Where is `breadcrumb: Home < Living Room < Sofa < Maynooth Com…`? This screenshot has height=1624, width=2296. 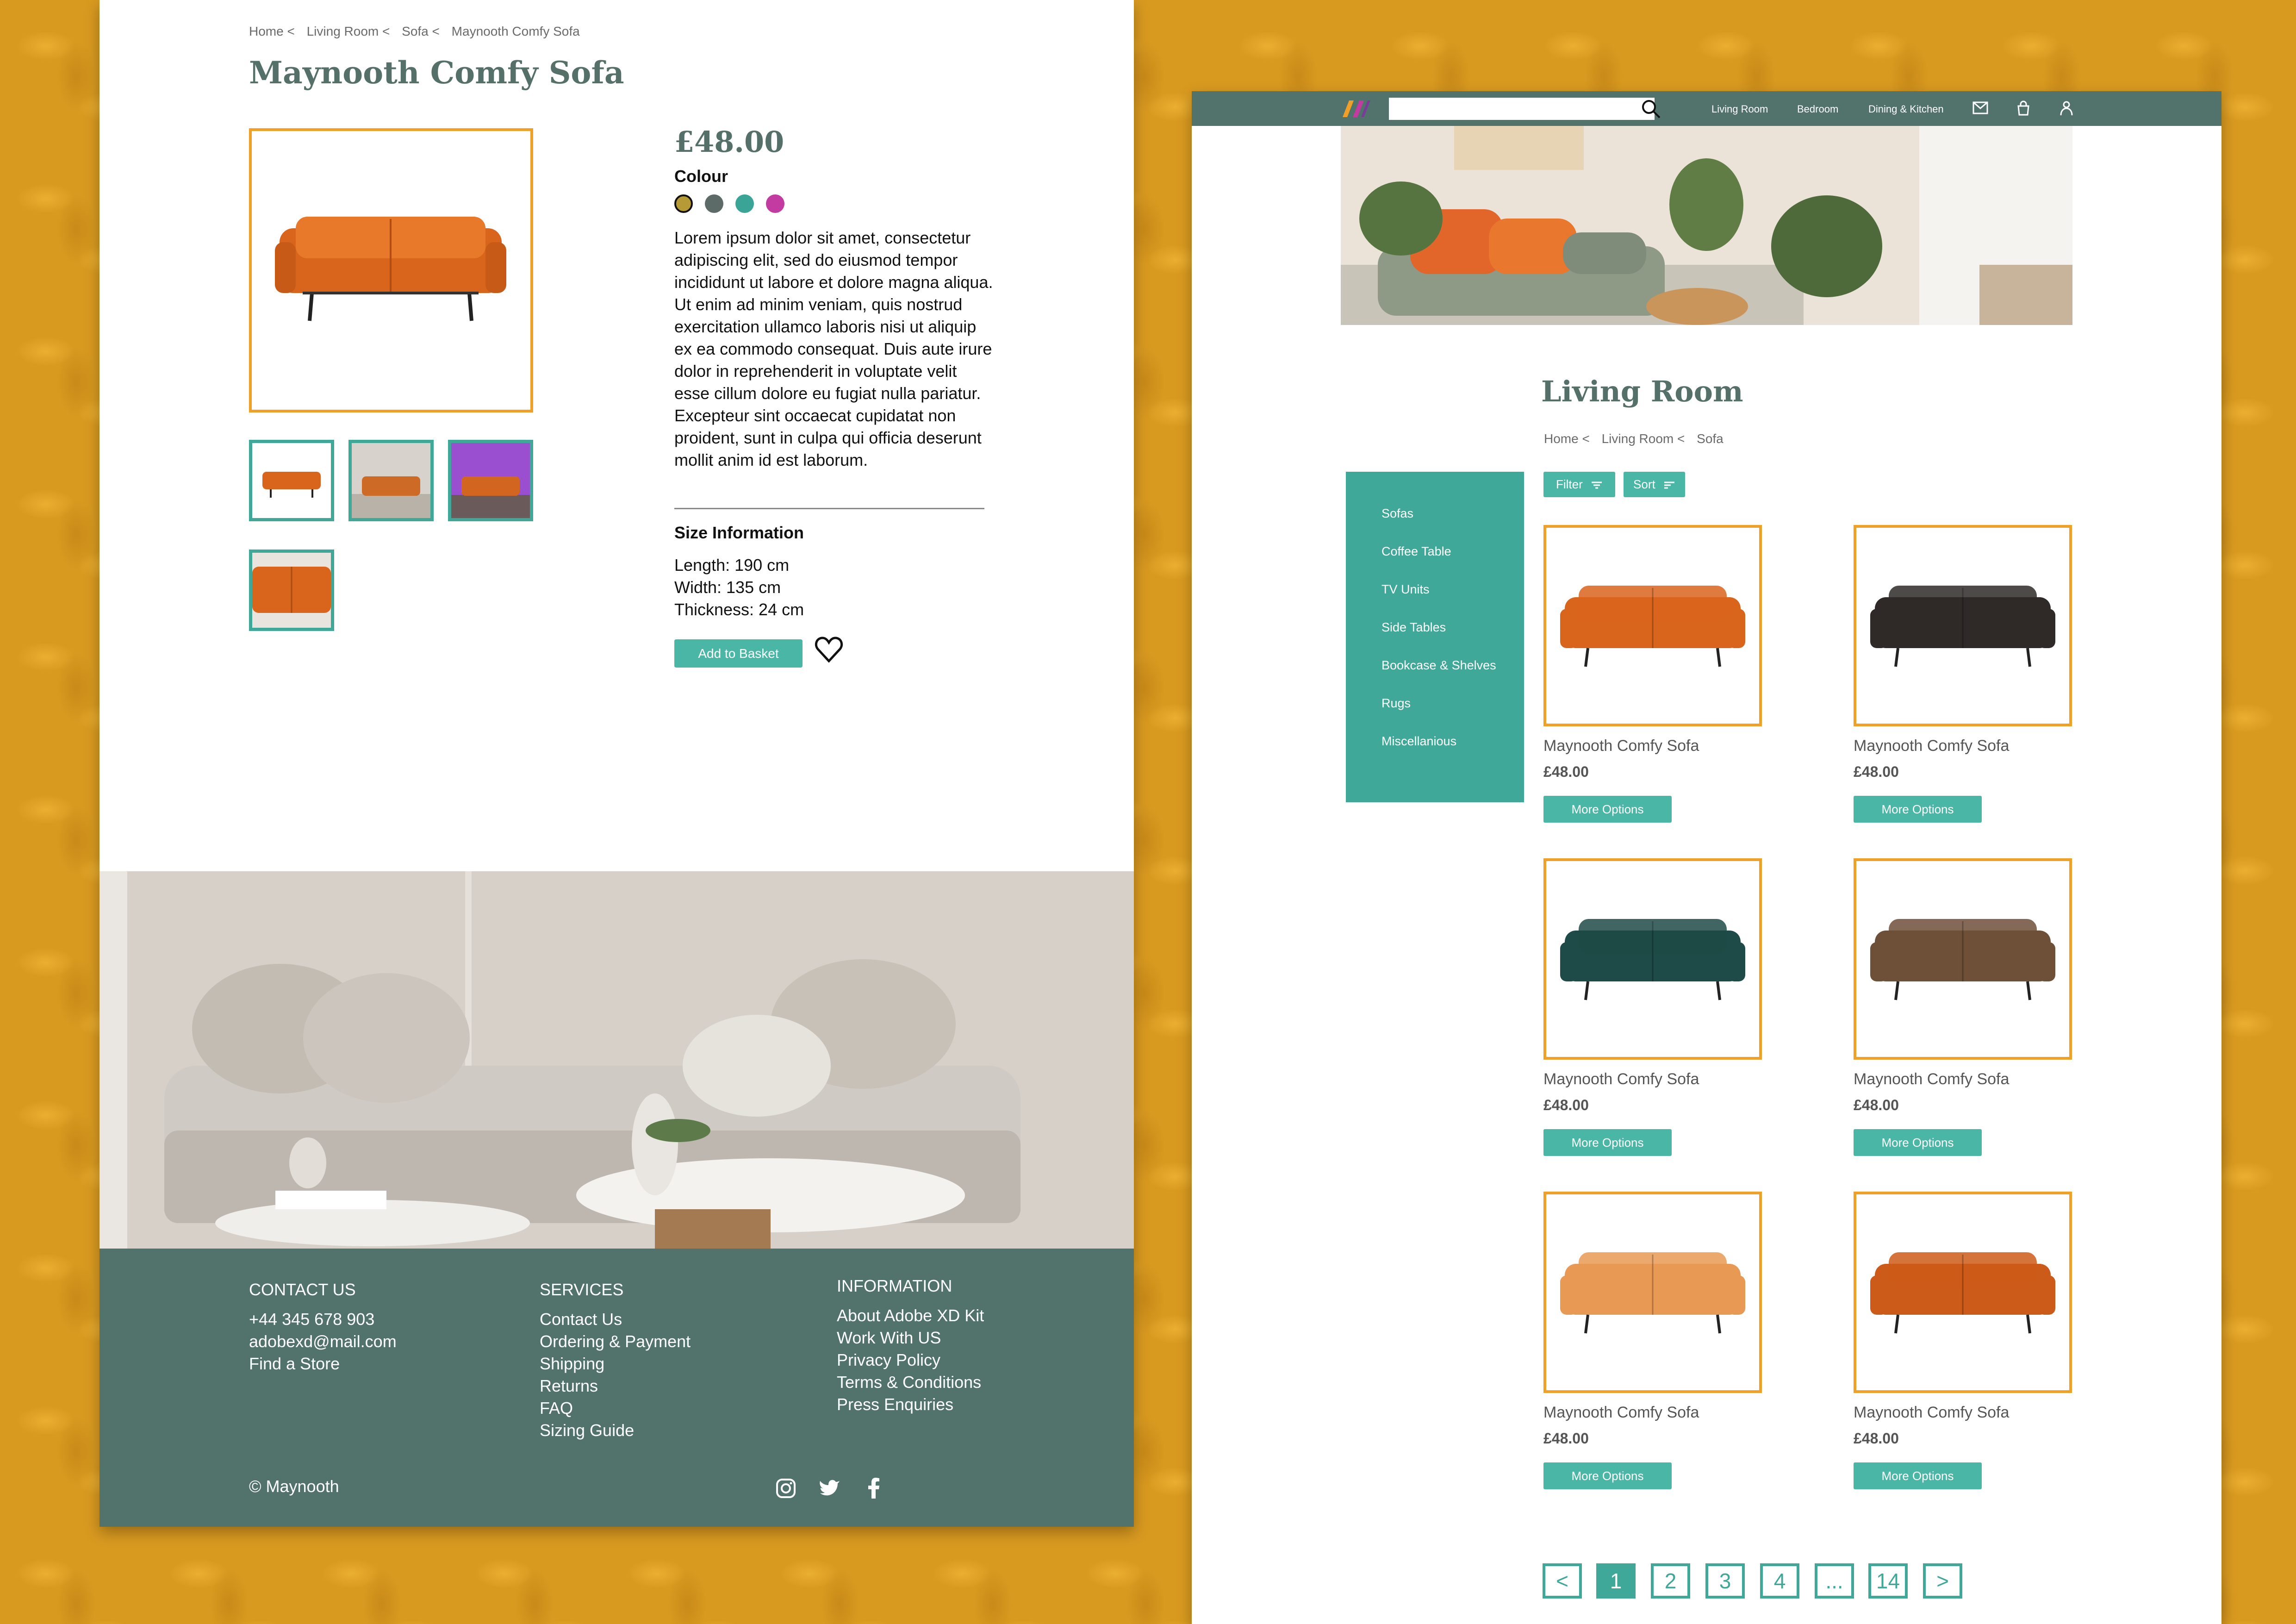 breadcrumb: Home < Living Room < Sofa < Maynooth Com… is located at coordinates (418, 31).